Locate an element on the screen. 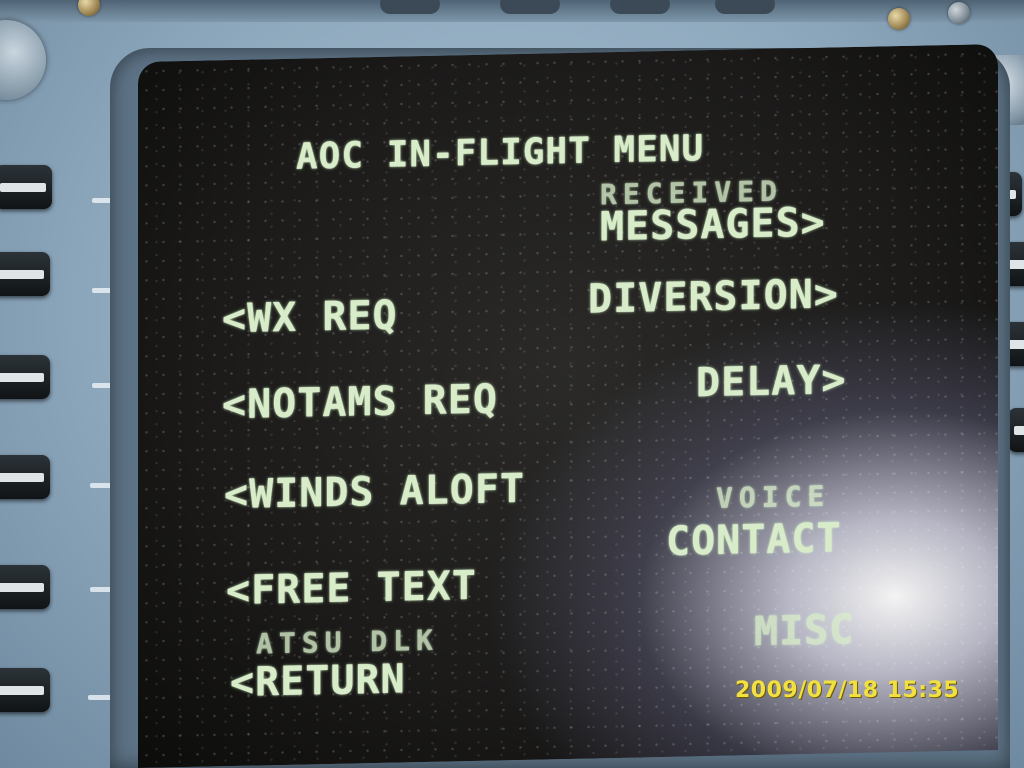 The width and height of the screenshot is (1024, 768). lsk-2l-button is located at coordinates (25, 274).